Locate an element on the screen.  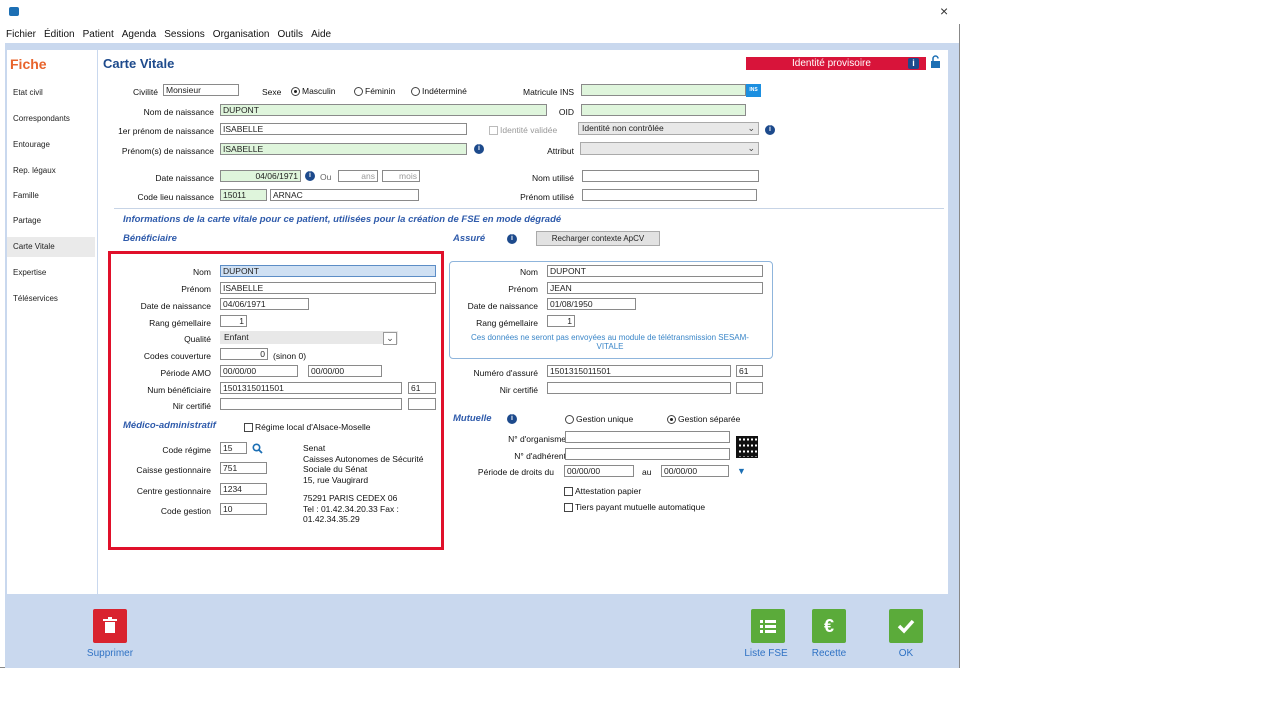
ass-numero-cle-field: 61 is located at coordinates (749, 371).